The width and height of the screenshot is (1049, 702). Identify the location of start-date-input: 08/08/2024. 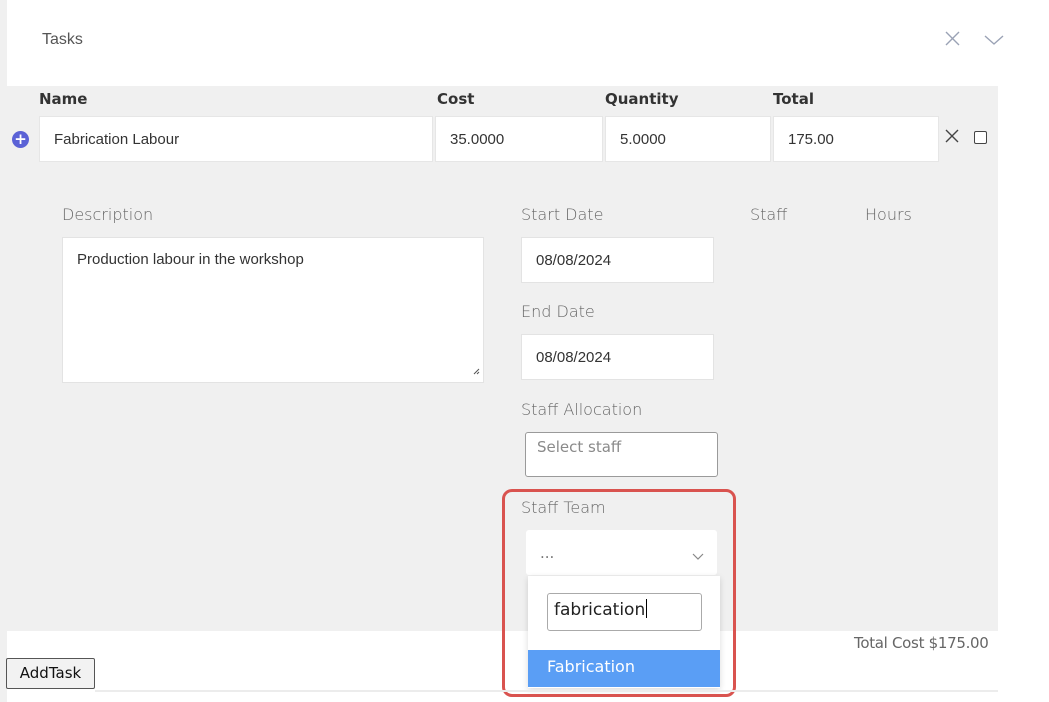
(617, 260).